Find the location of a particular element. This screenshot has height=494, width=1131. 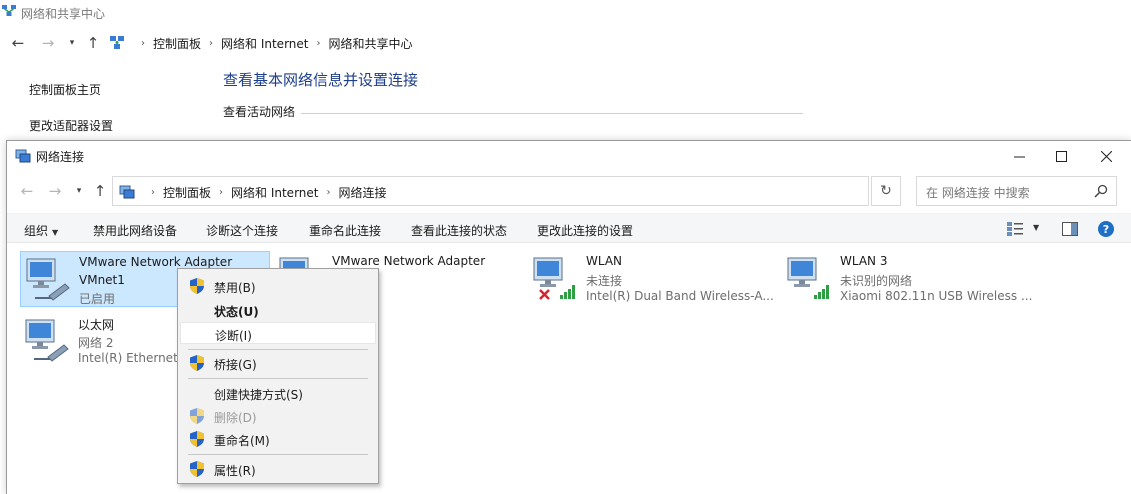

menu-item-label: 重命名(M) is located at coordinates (242, 441).